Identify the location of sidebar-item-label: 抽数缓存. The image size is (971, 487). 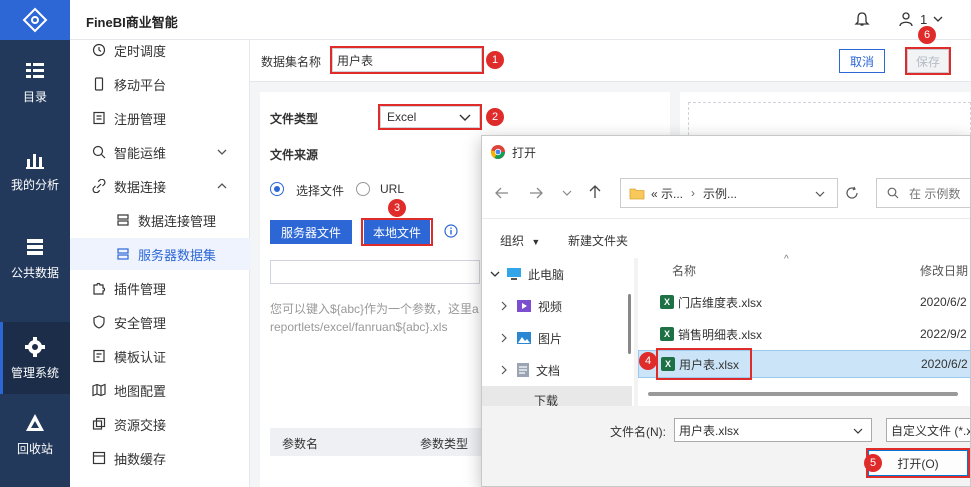
(140, 459).